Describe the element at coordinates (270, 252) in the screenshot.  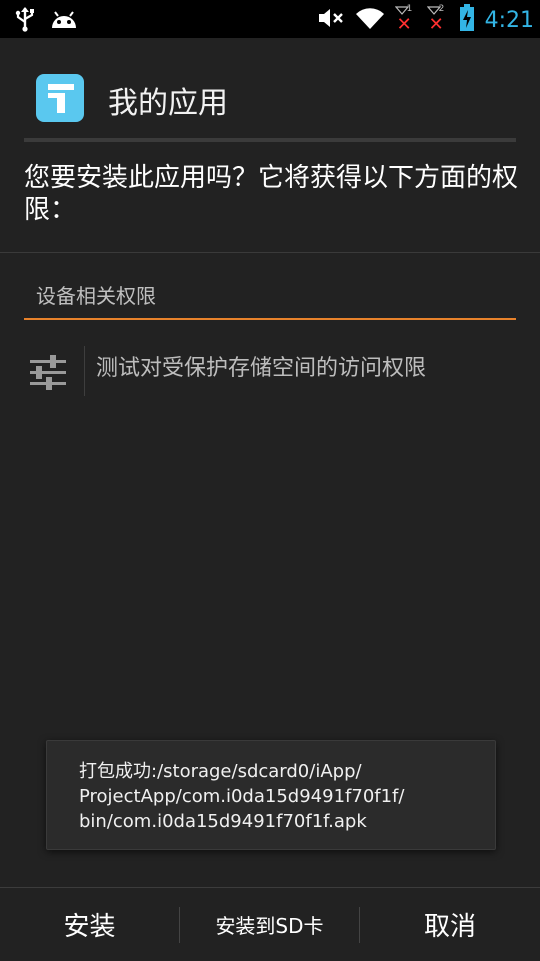
I see `divider` at that location.